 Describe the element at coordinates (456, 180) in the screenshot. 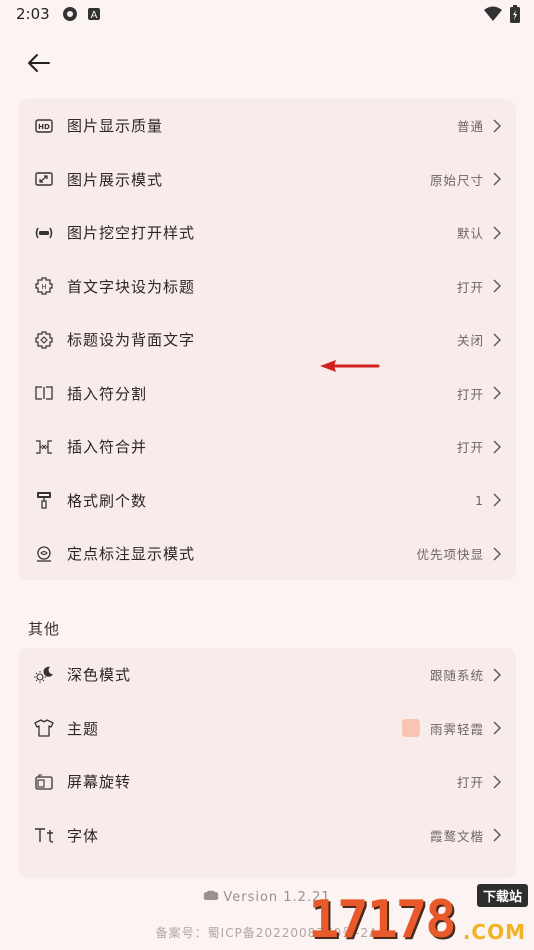

I see `setting-value: 原始尺寸` at that location.